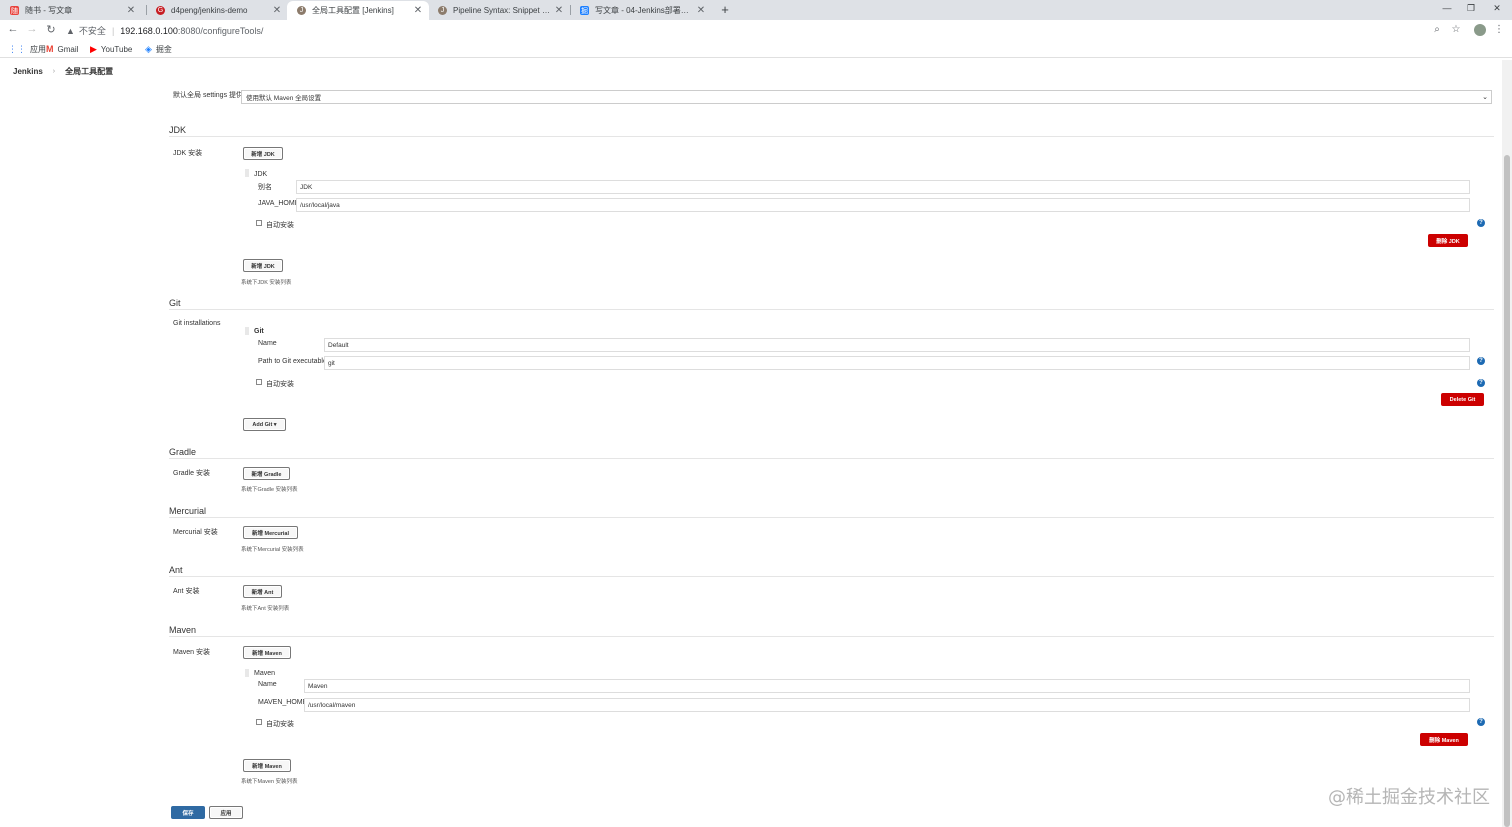 The width and height of the screenshot is (1512, 827). I want to click on breadcrumb-root: Jenkins, so click(28, 71).